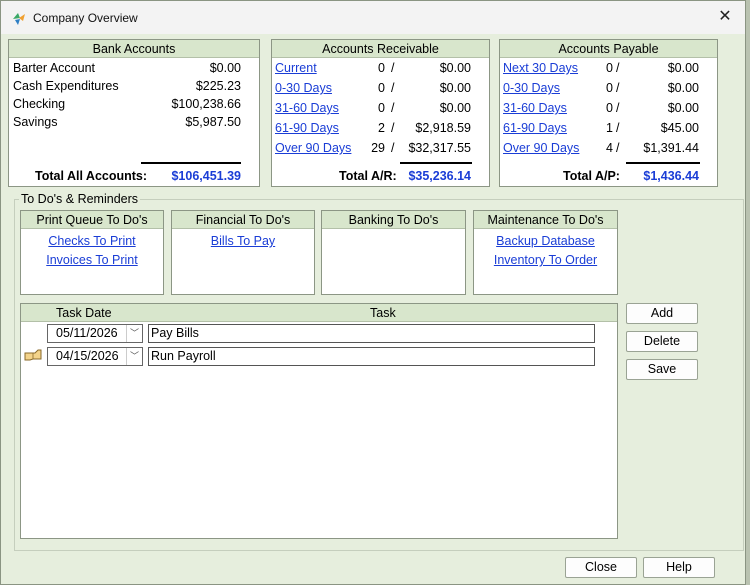 Image resolution: width=750 pixels, height=585 pixels. What do you see at coordinates (535, 128) in the screenshot?
I see `ap-link-61-90: 61-90 Days` at bounding box center [535, 128].